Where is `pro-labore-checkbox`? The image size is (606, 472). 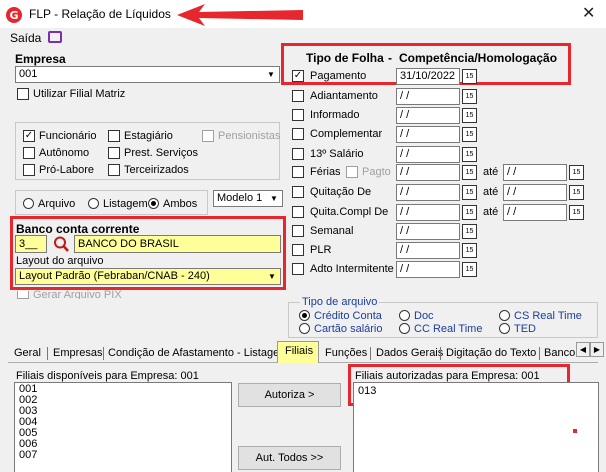 pro-labore-checkbox is located at coordinates (29, 170).